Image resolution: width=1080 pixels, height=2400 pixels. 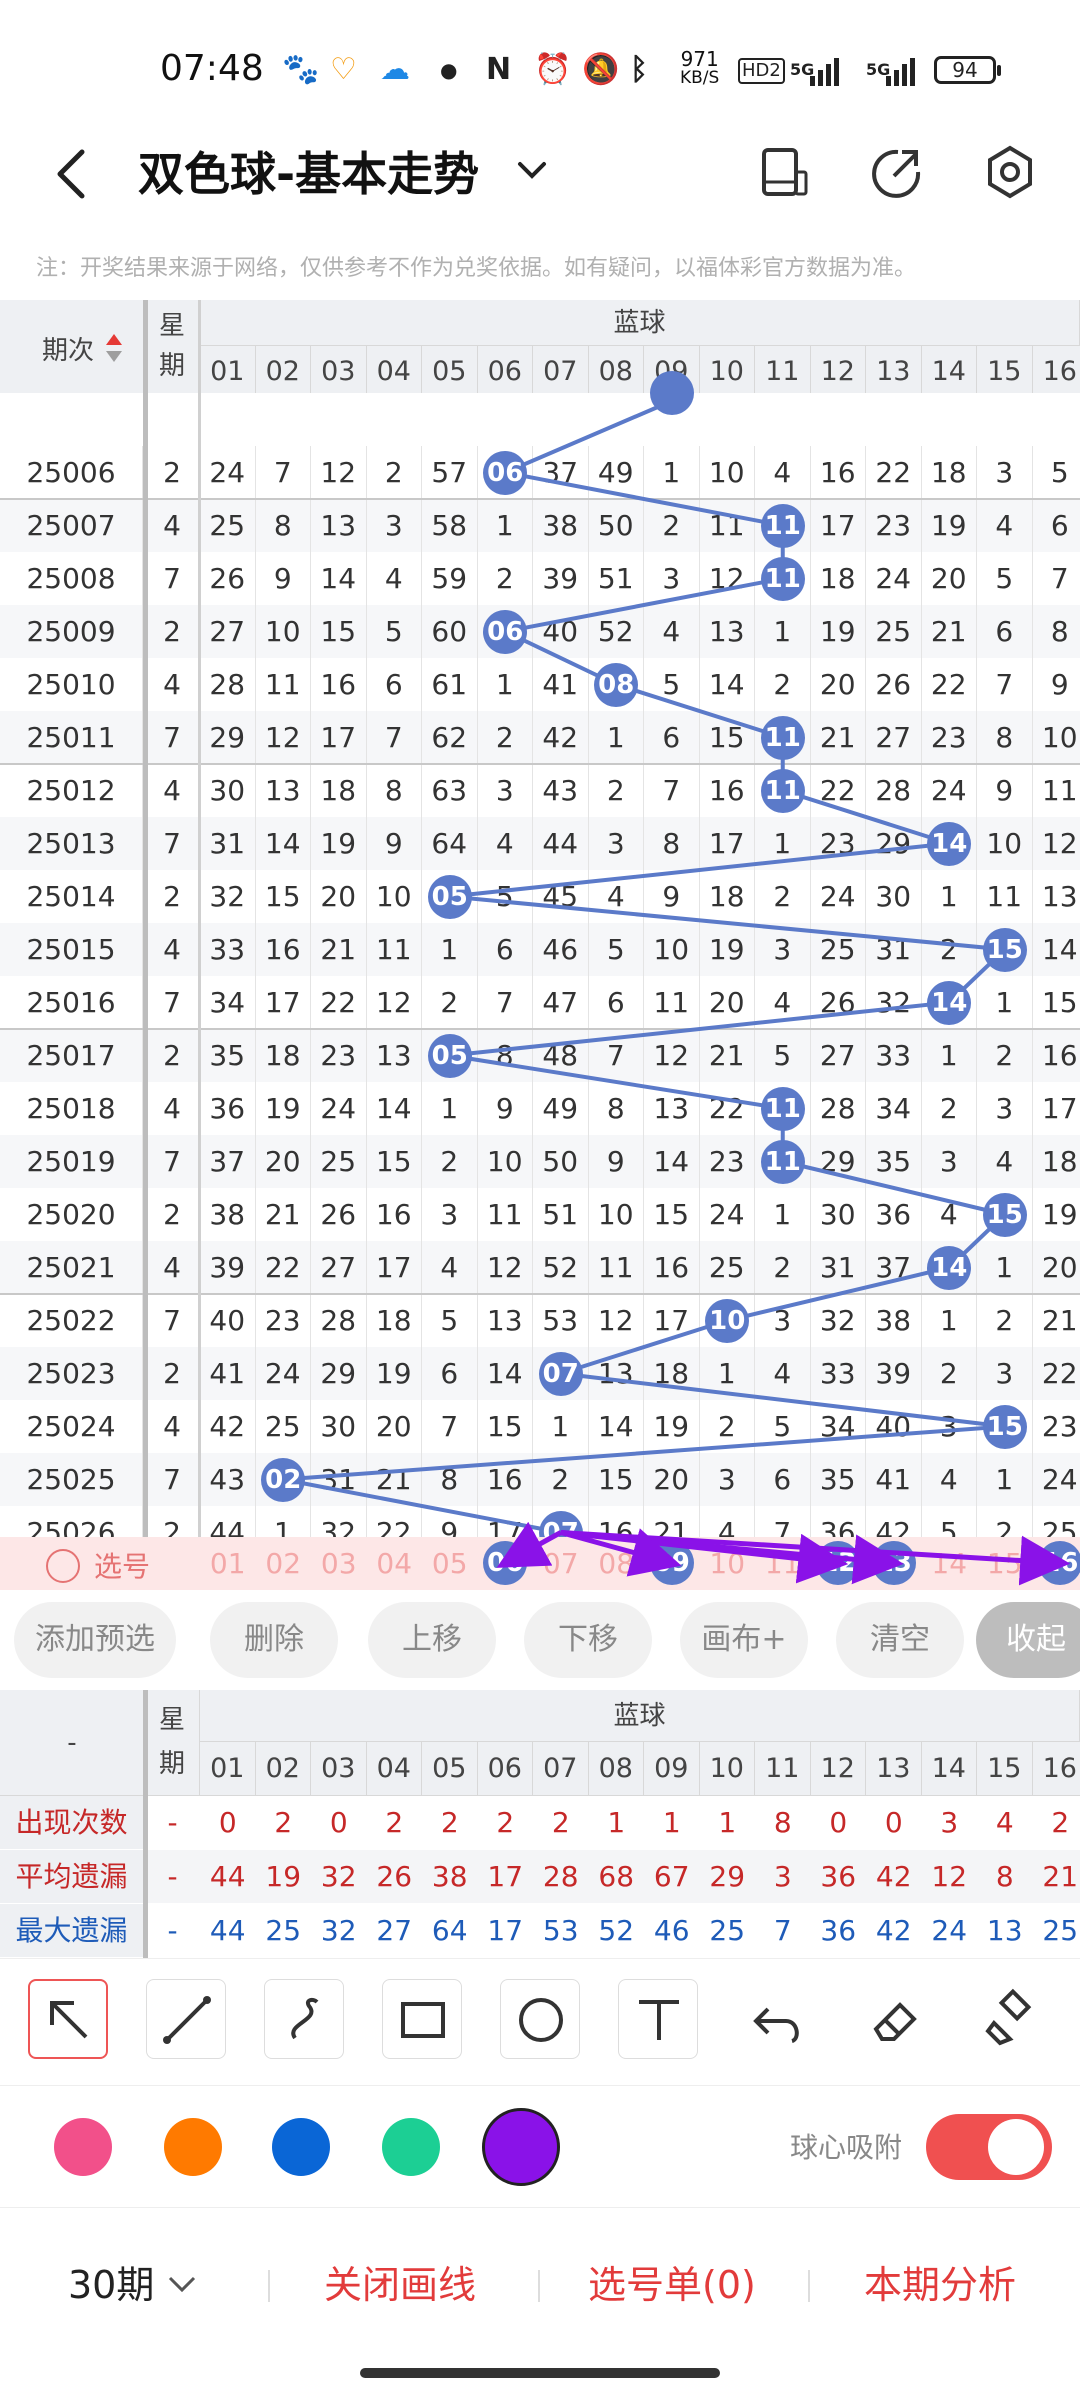 I want to click on stats-dash: -, so click(x=172, y=1876).